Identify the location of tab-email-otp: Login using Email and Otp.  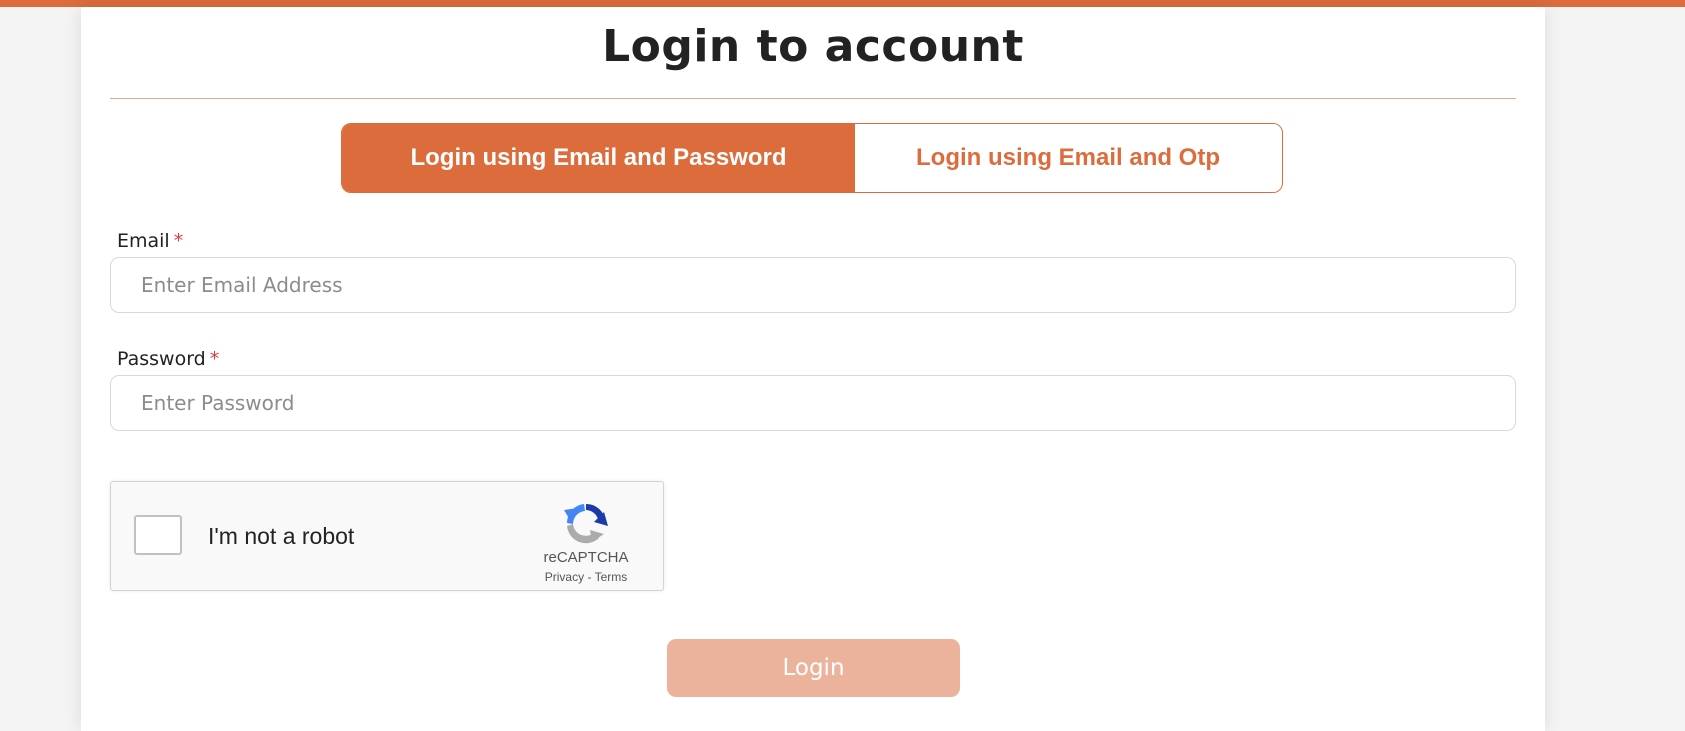
(1068, 158).